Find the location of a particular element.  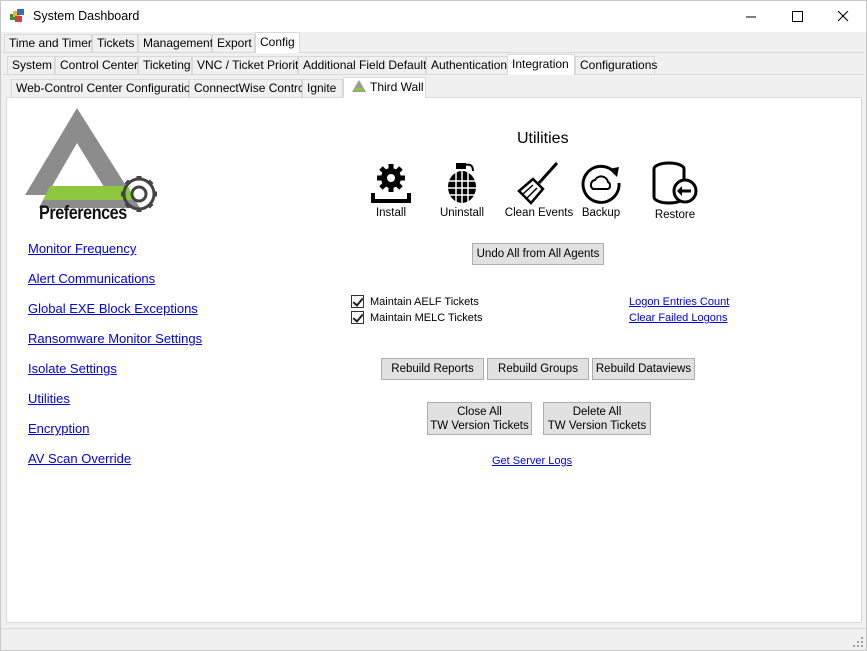

tab-authentication: Authentication is located at coordinates (467, 65).